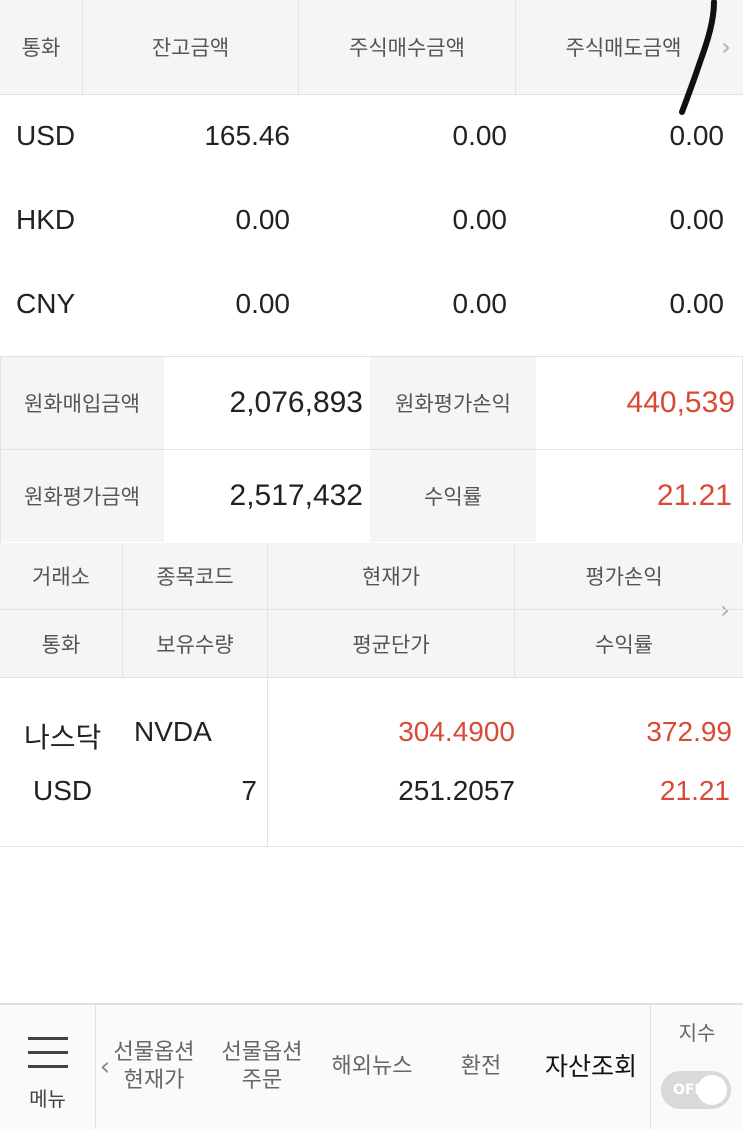 This screenshot has height=1131, width=743. I want to click on nav-exchange: 환전, so click(481, 1067).